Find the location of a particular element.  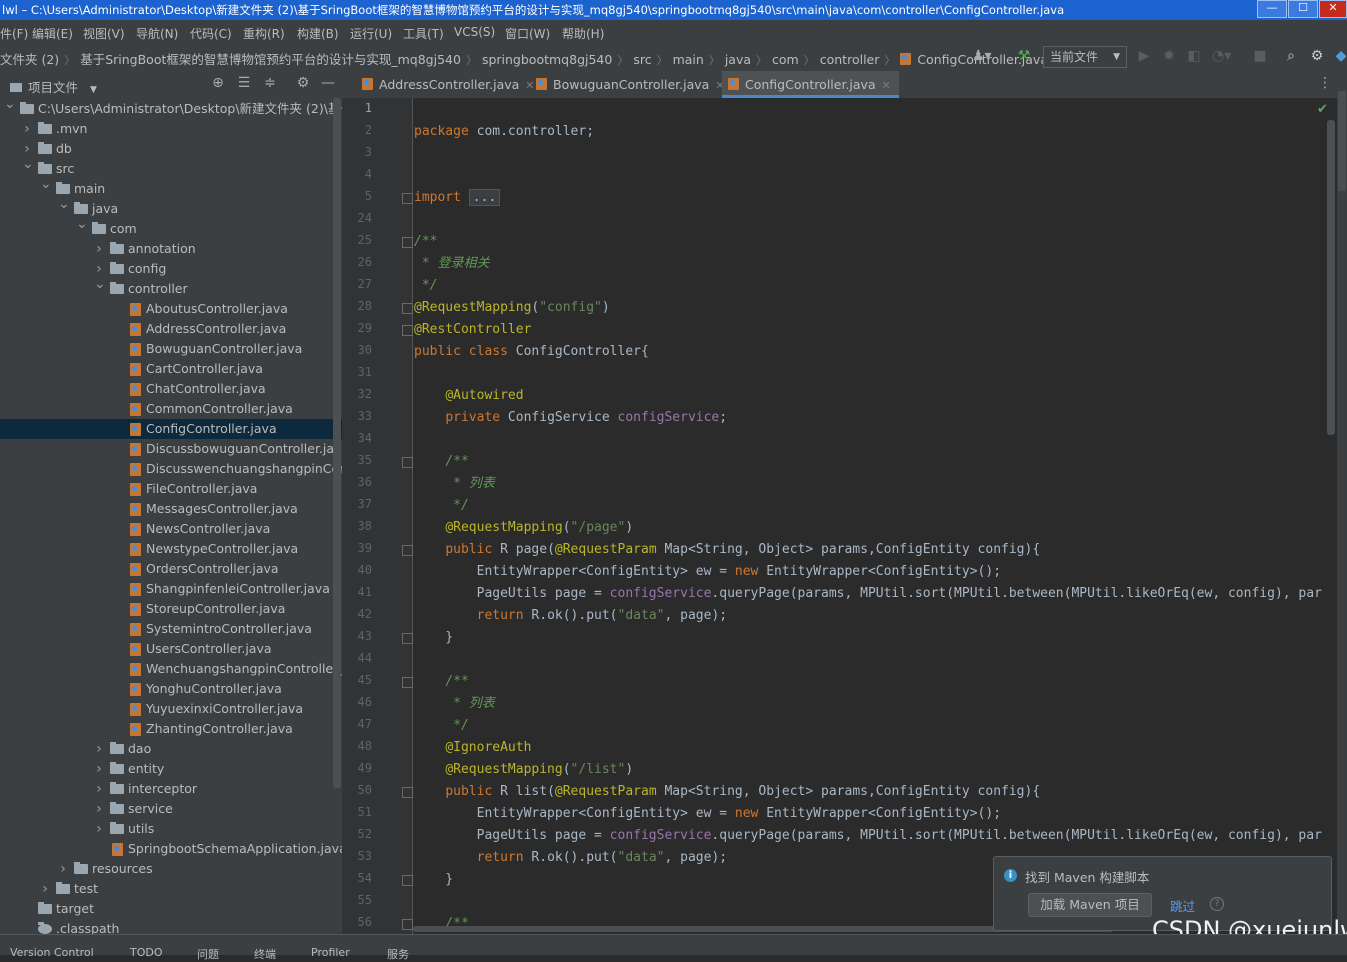

tool-services: 服务 is located at coordinates (398, 954).